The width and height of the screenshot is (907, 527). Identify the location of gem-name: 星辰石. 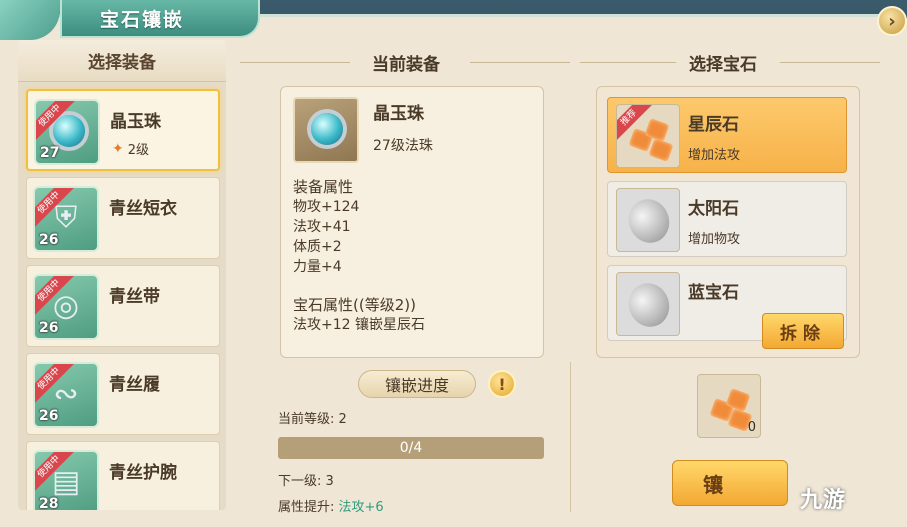
(713, 125).